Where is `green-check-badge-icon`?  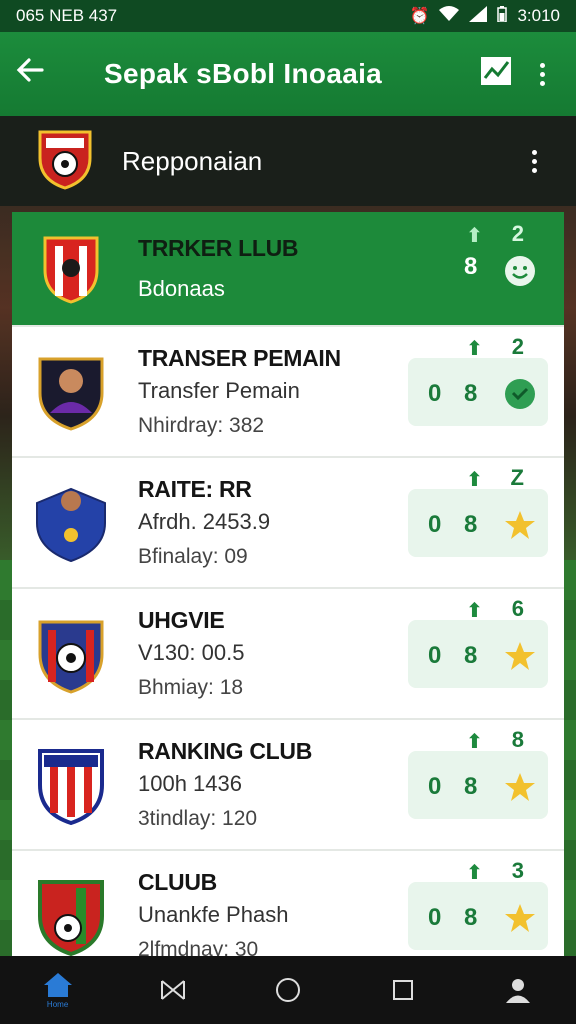
green-check-badge-icon is located at coordinates (520, 394).